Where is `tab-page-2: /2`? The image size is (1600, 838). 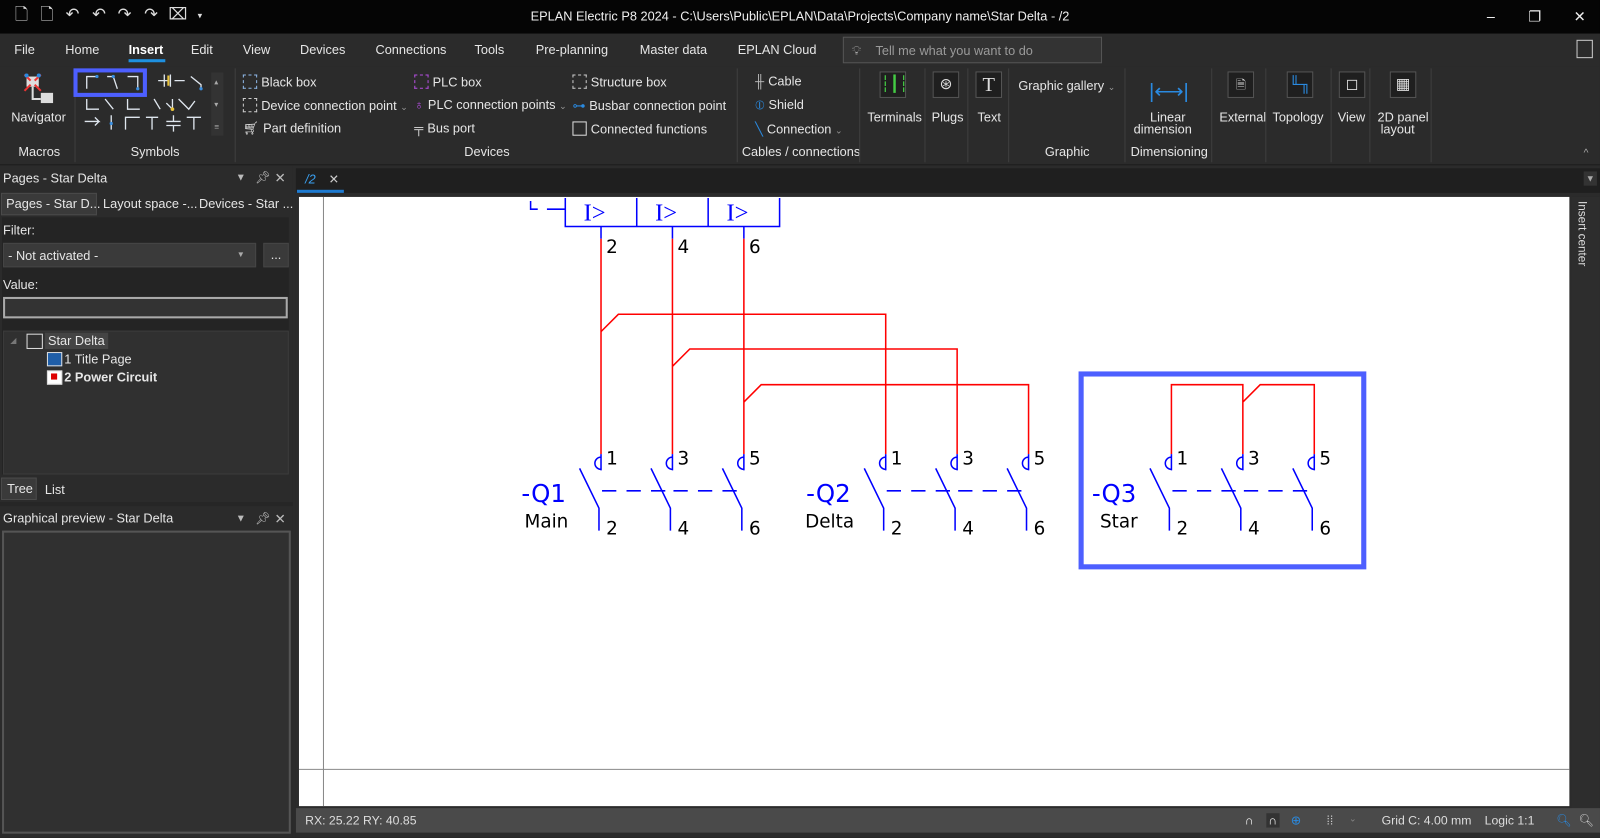 tab-page-2: /2 is located at coordinates (310, 179).